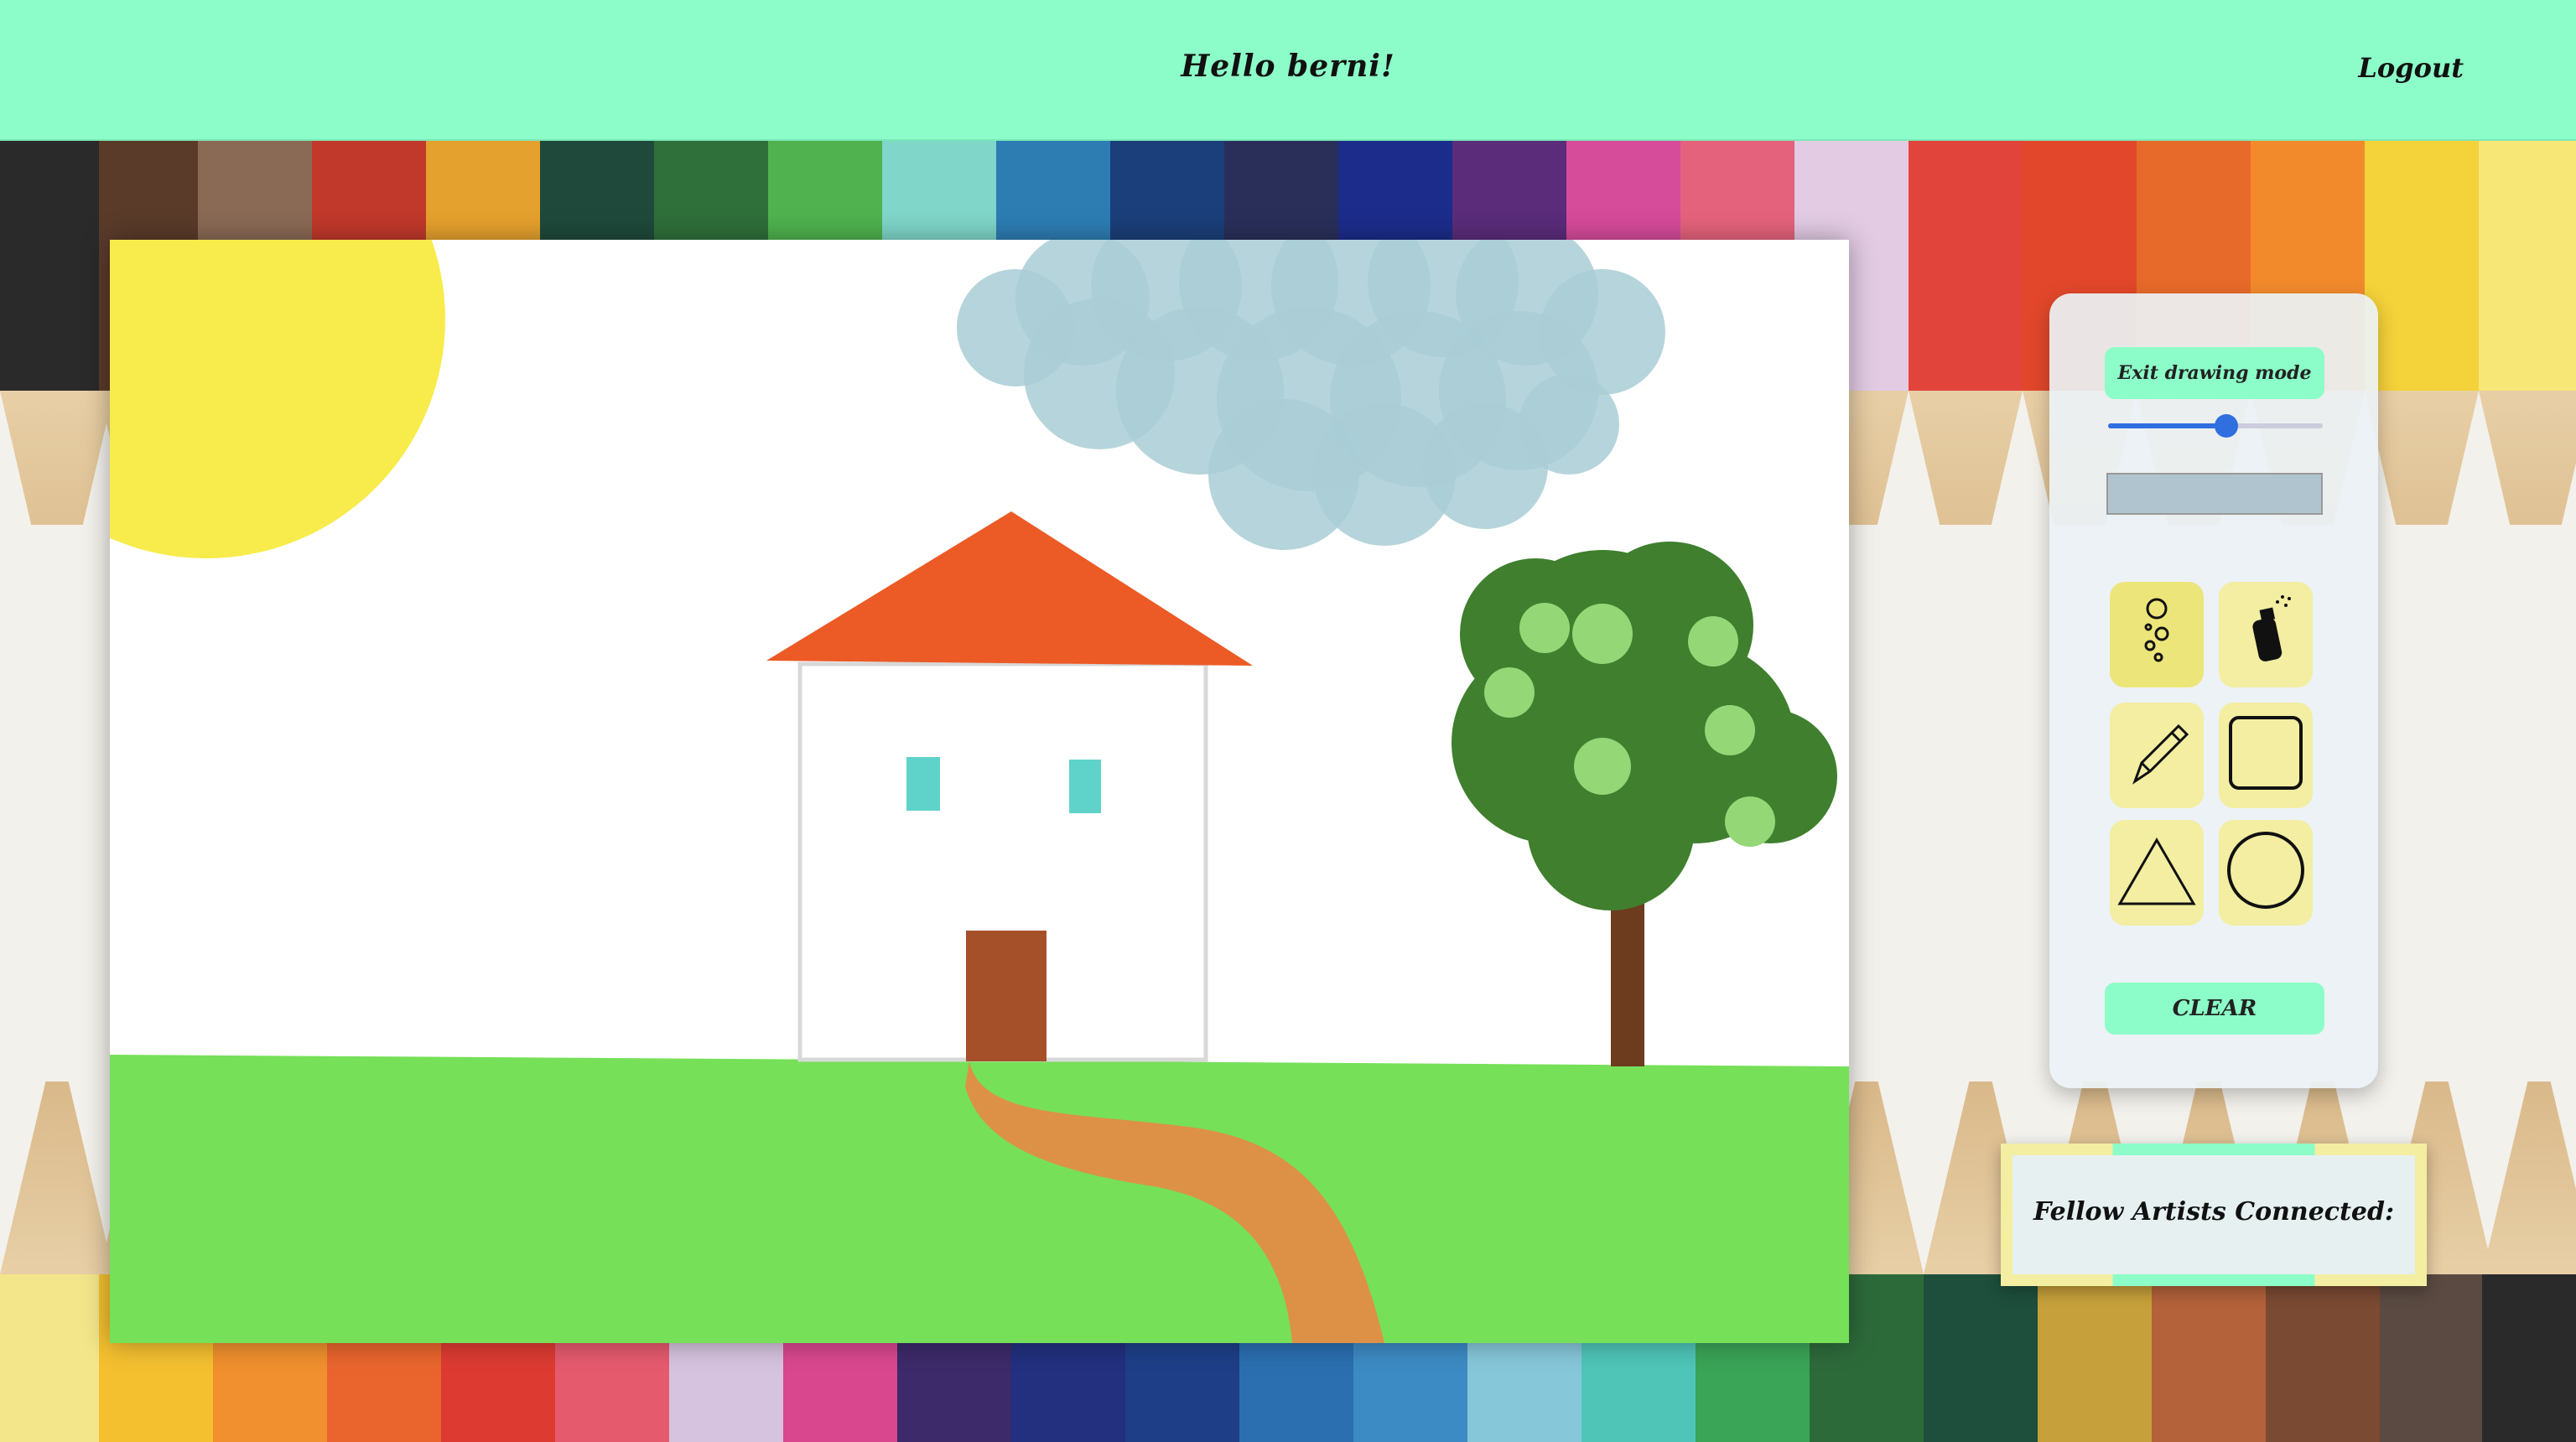  I want to click on bubble-brush-tool-button, so click(2157, 634).